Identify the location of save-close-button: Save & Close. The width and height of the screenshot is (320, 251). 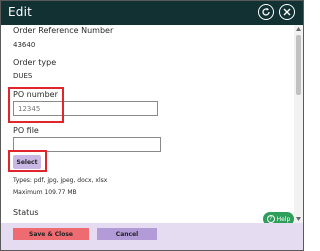
(51, 234).